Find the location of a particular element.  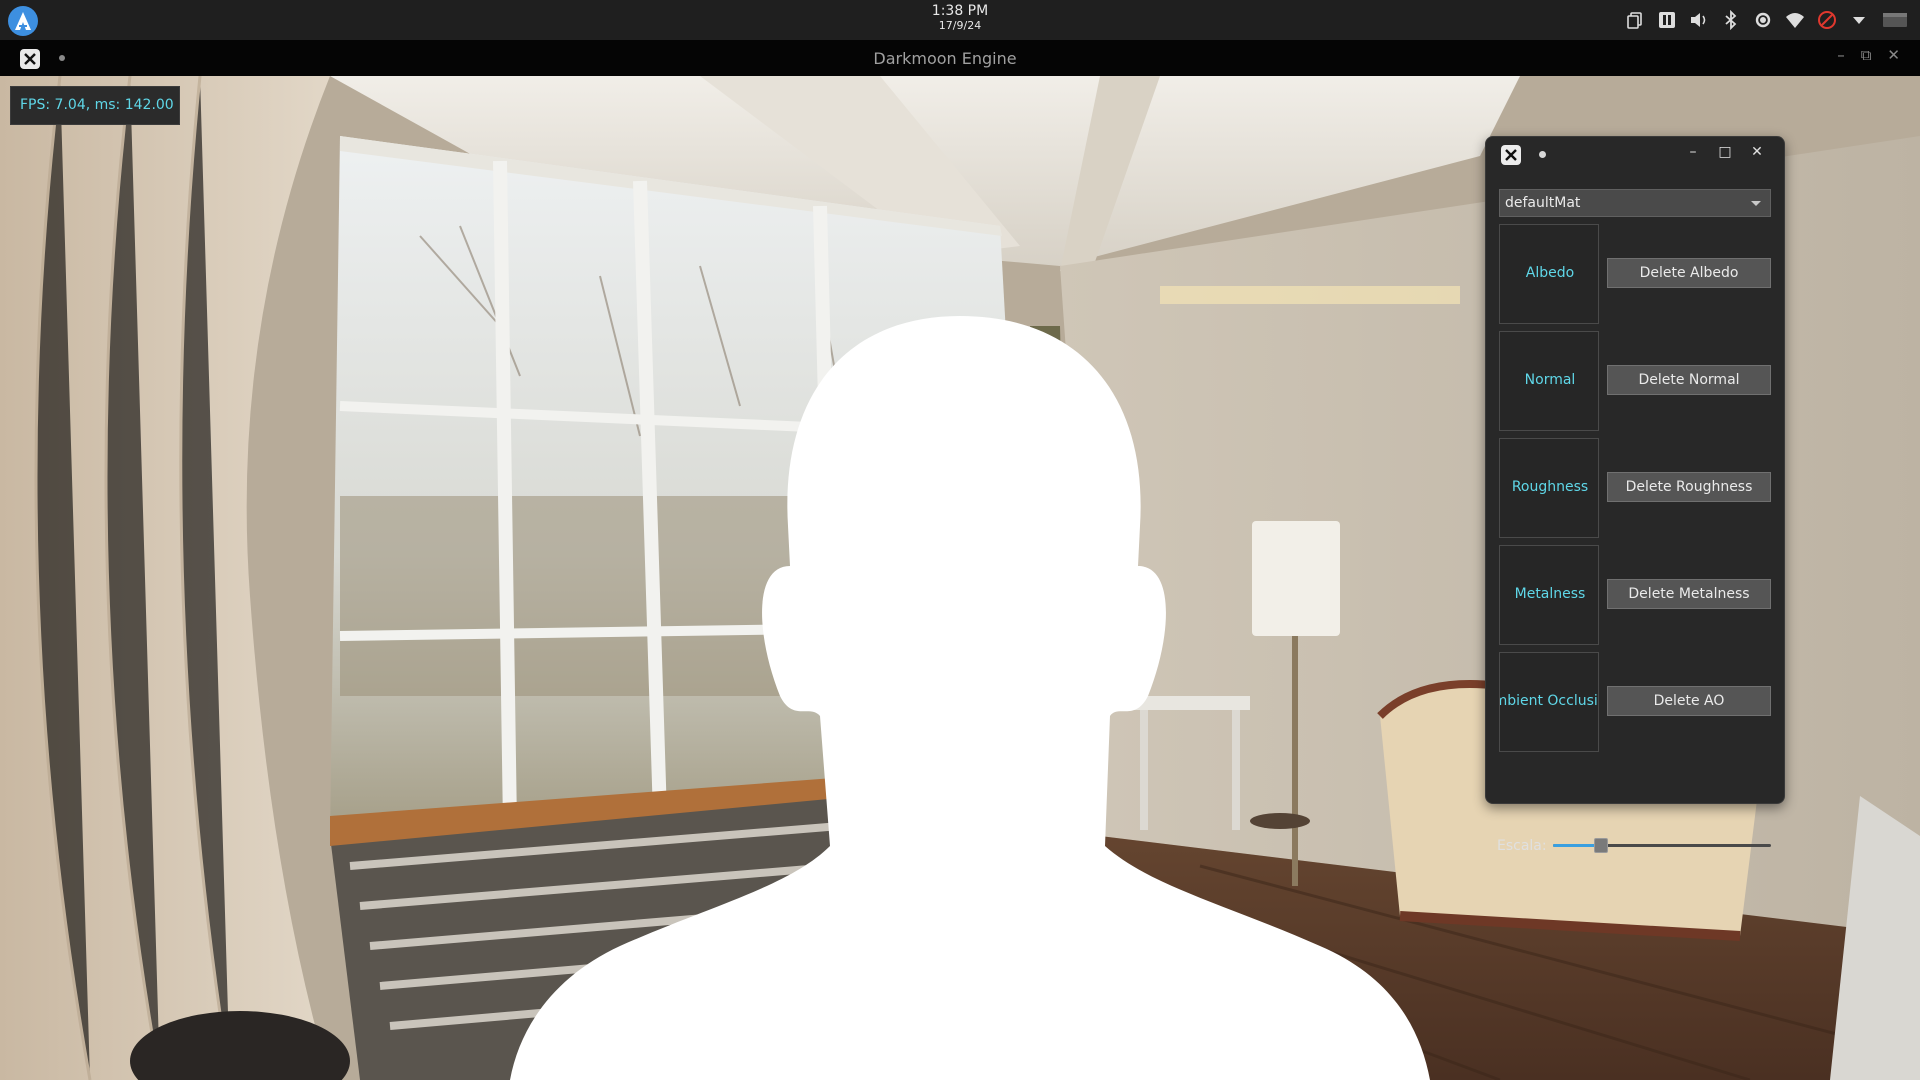

volume-icon is located at coordinates (1699, 20).